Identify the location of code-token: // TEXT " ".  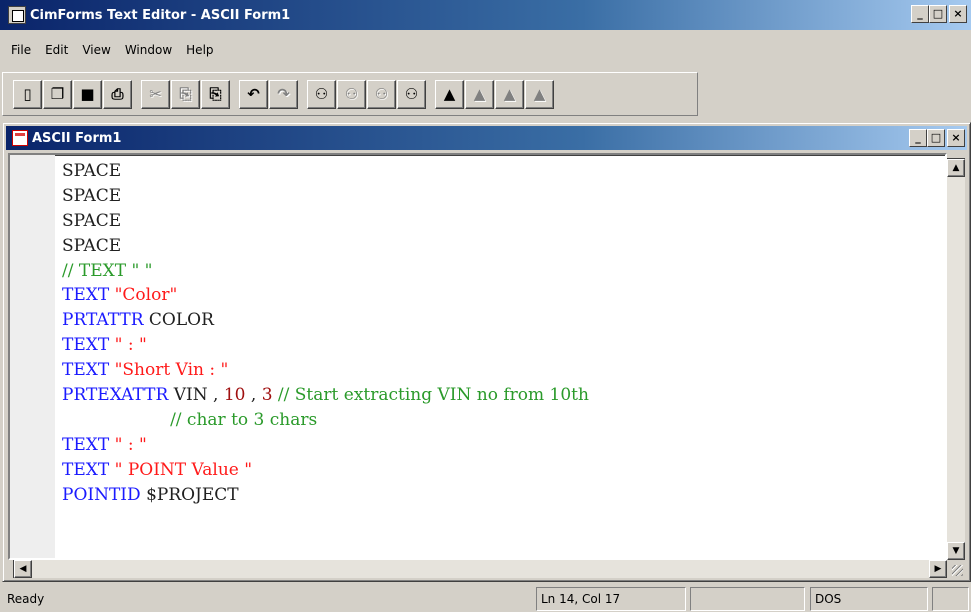
(107, 270).